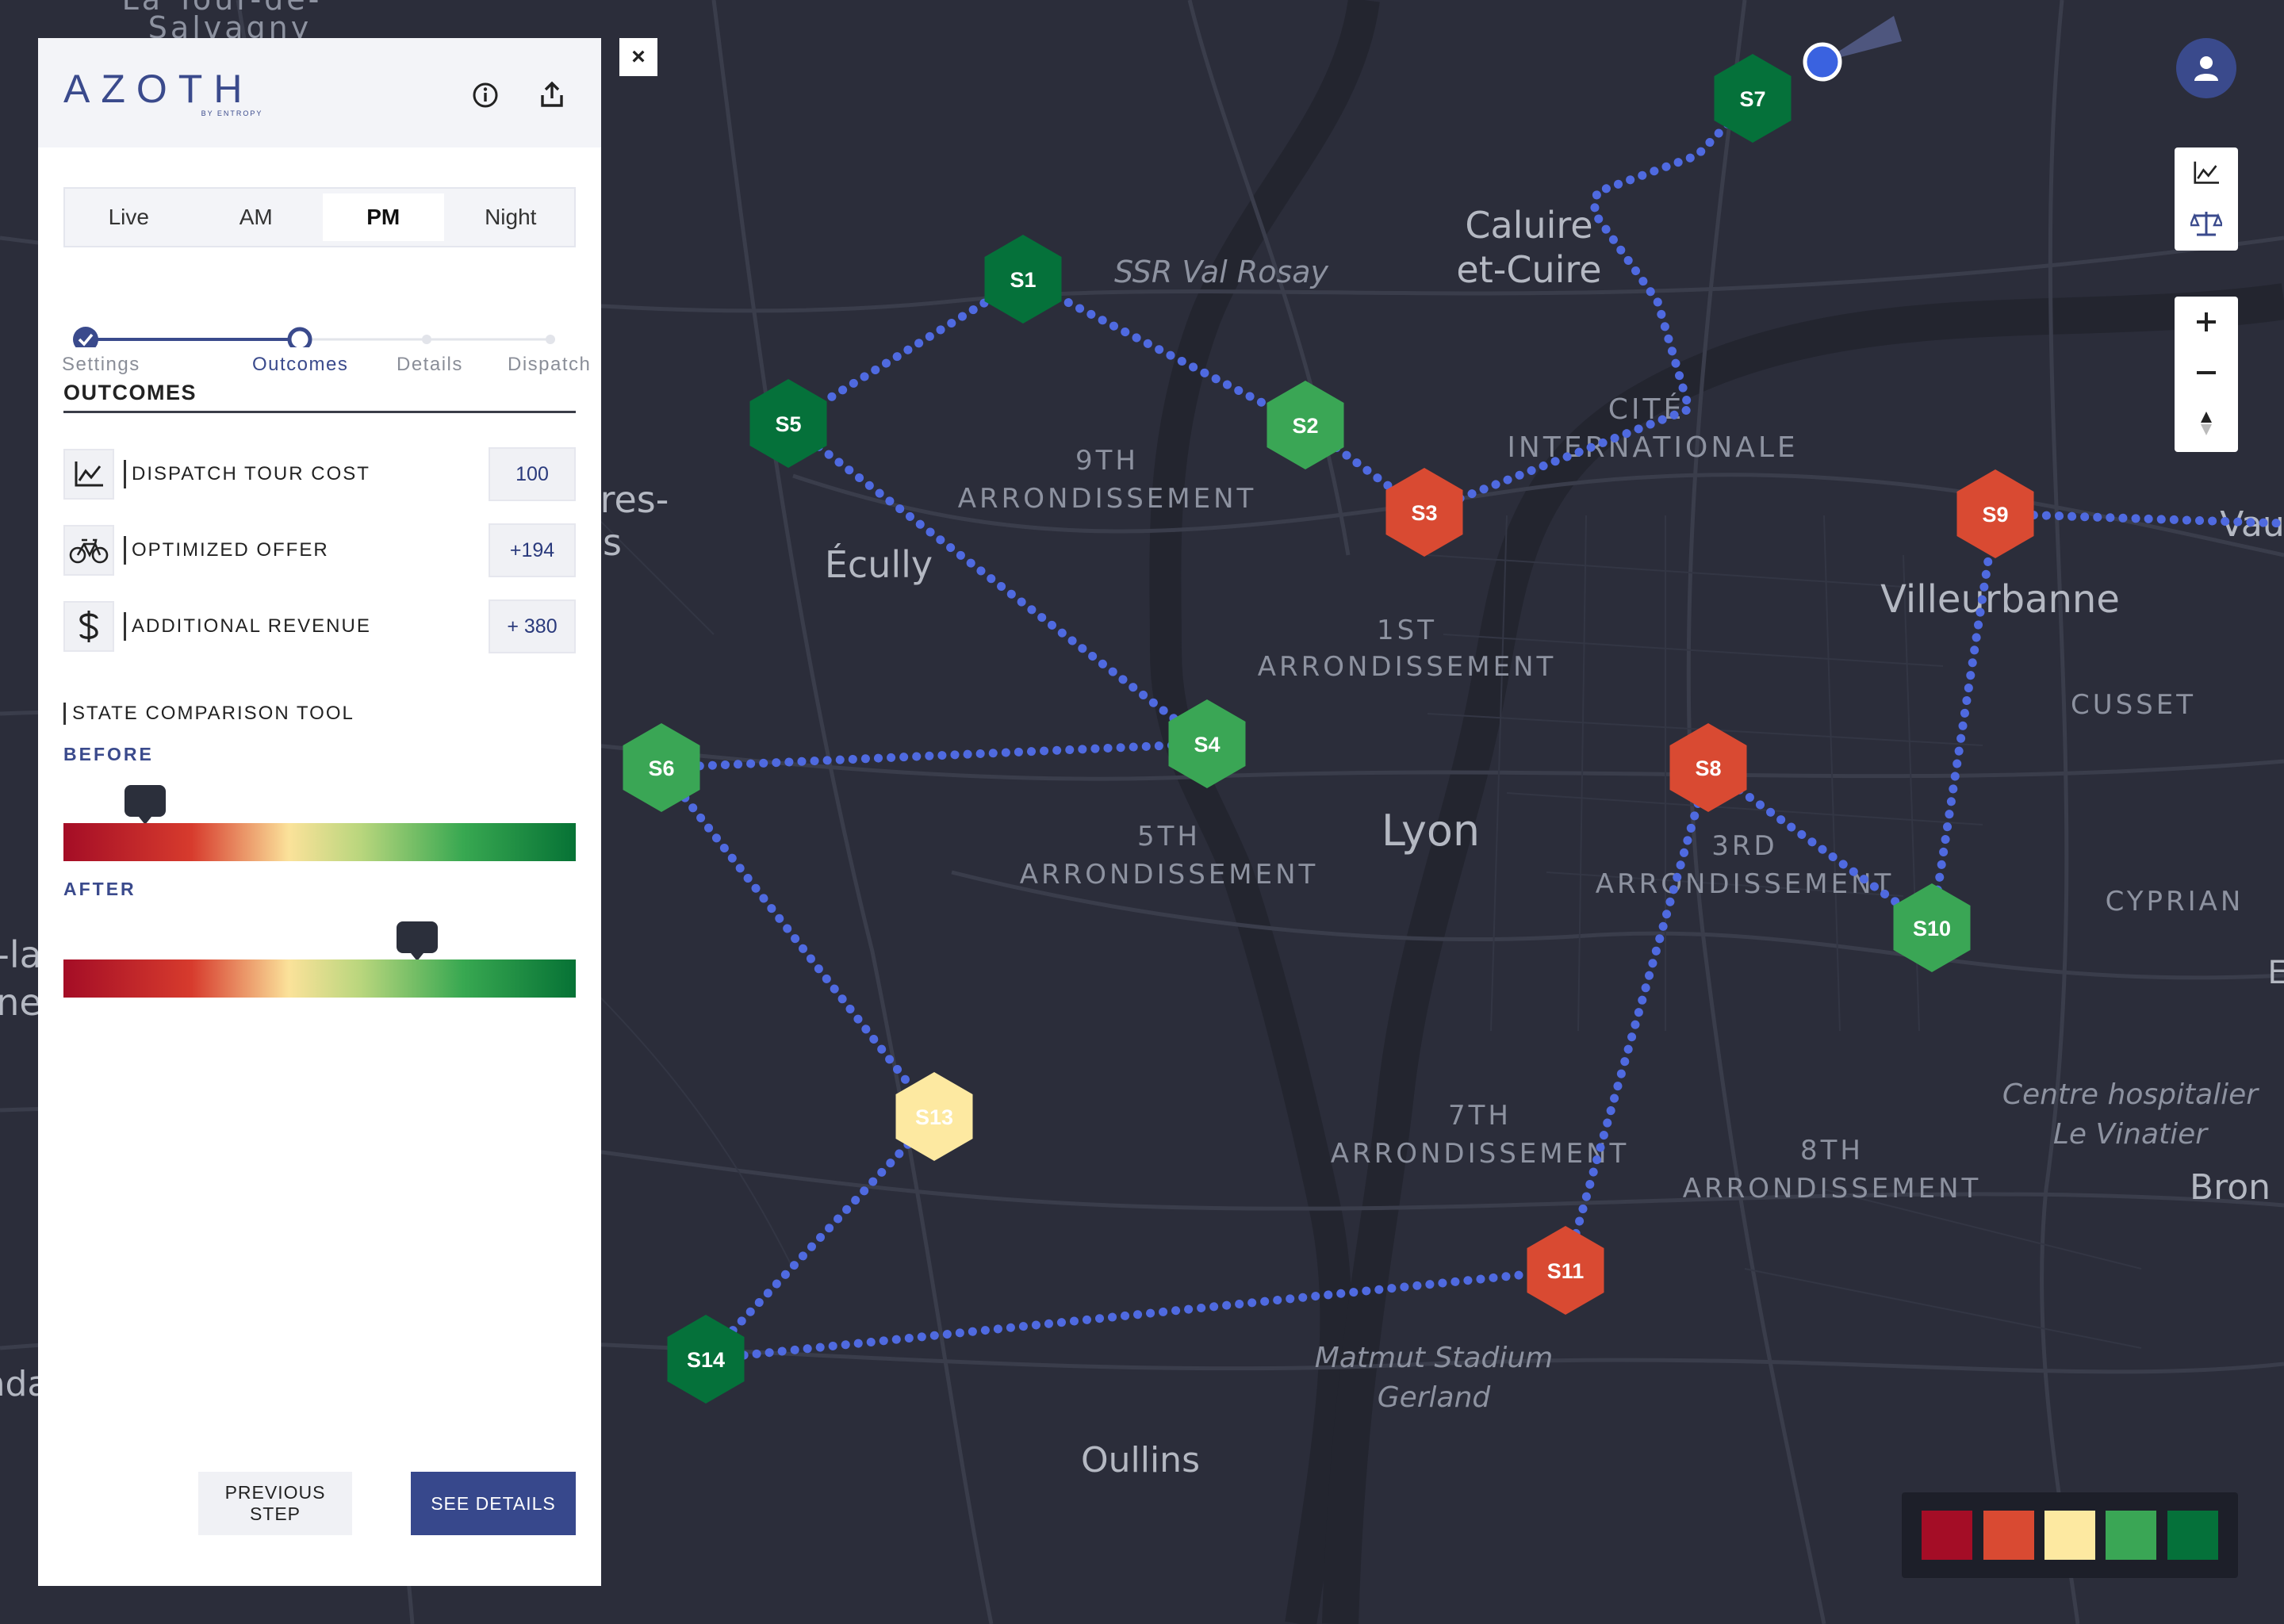 This screenshot has height=1624, width=2284. Describe the element at coordinates (1832, 1150) in the screenshot. I see `map-place-label: 8TH` at that location.